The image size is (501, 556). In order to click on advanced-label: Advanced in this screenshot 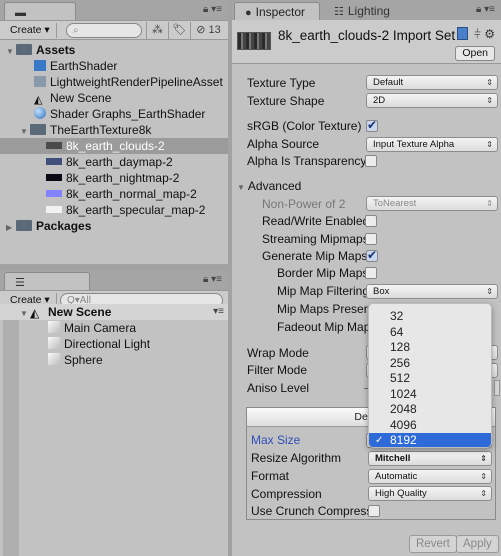, I will do `click(274, 186)`.